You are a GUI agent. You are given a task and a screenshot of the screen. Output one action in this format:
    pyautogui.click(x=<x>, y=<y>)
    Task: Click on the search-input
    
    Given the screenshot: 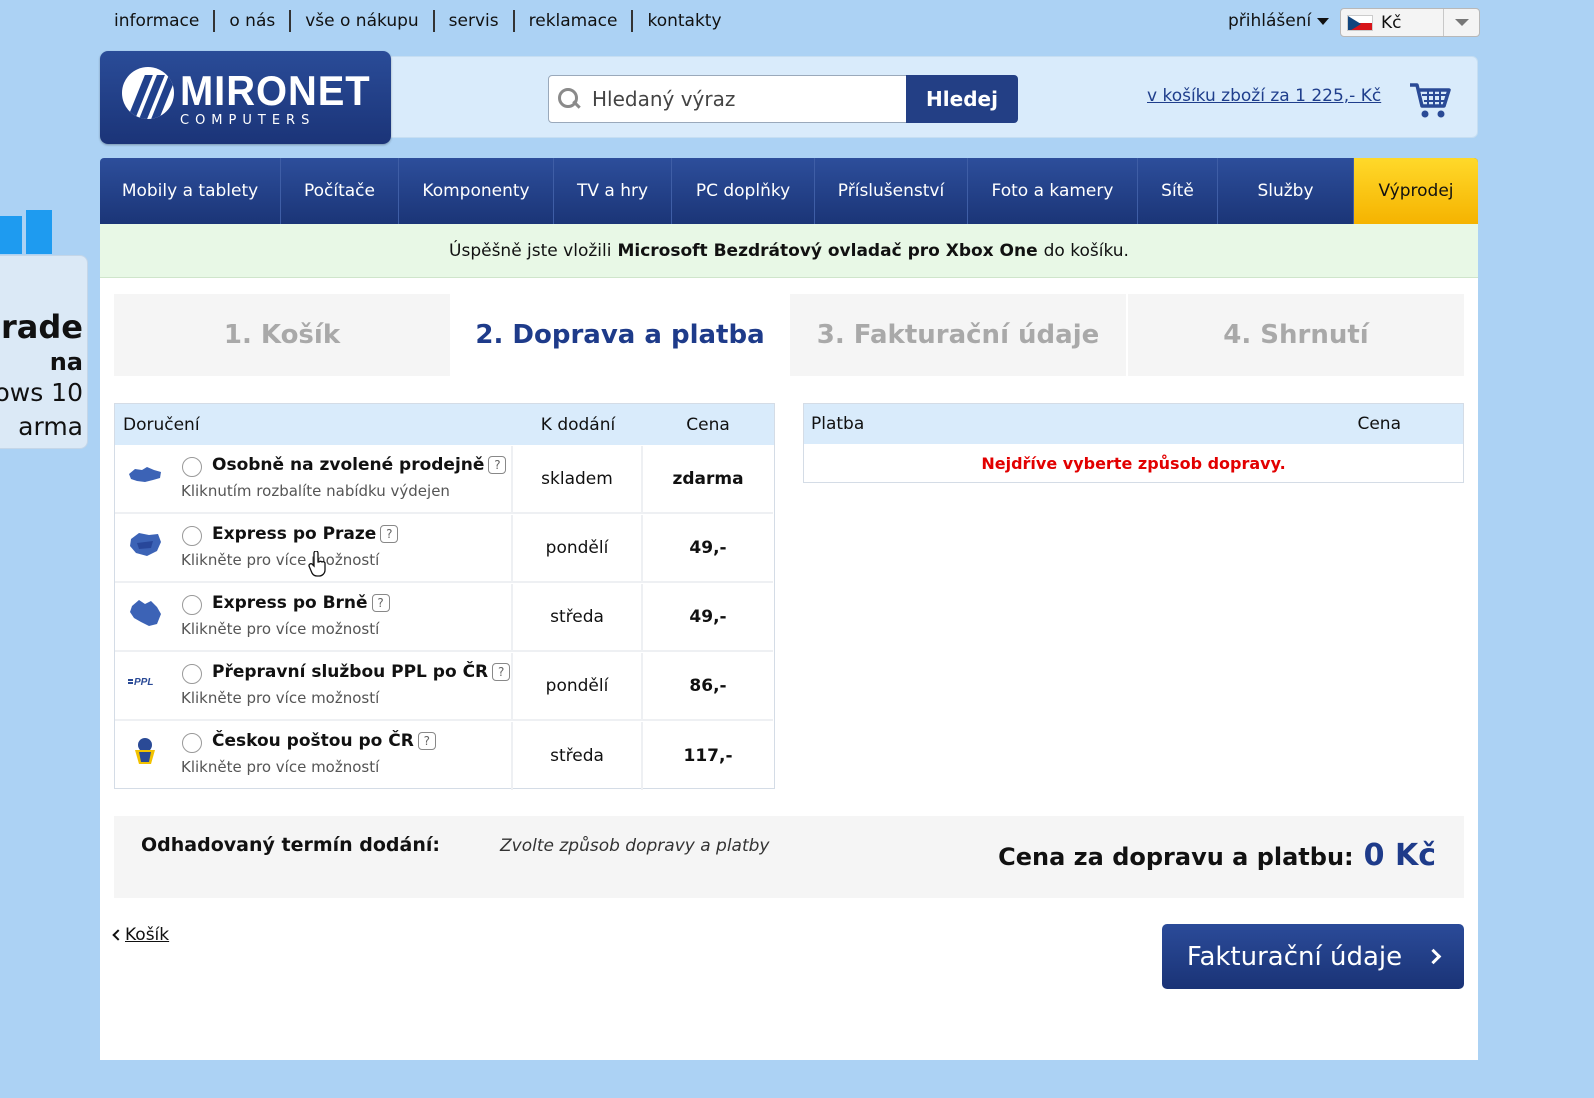 What is the action you would take?
    pyautogui.click(x=742, y=99)
    